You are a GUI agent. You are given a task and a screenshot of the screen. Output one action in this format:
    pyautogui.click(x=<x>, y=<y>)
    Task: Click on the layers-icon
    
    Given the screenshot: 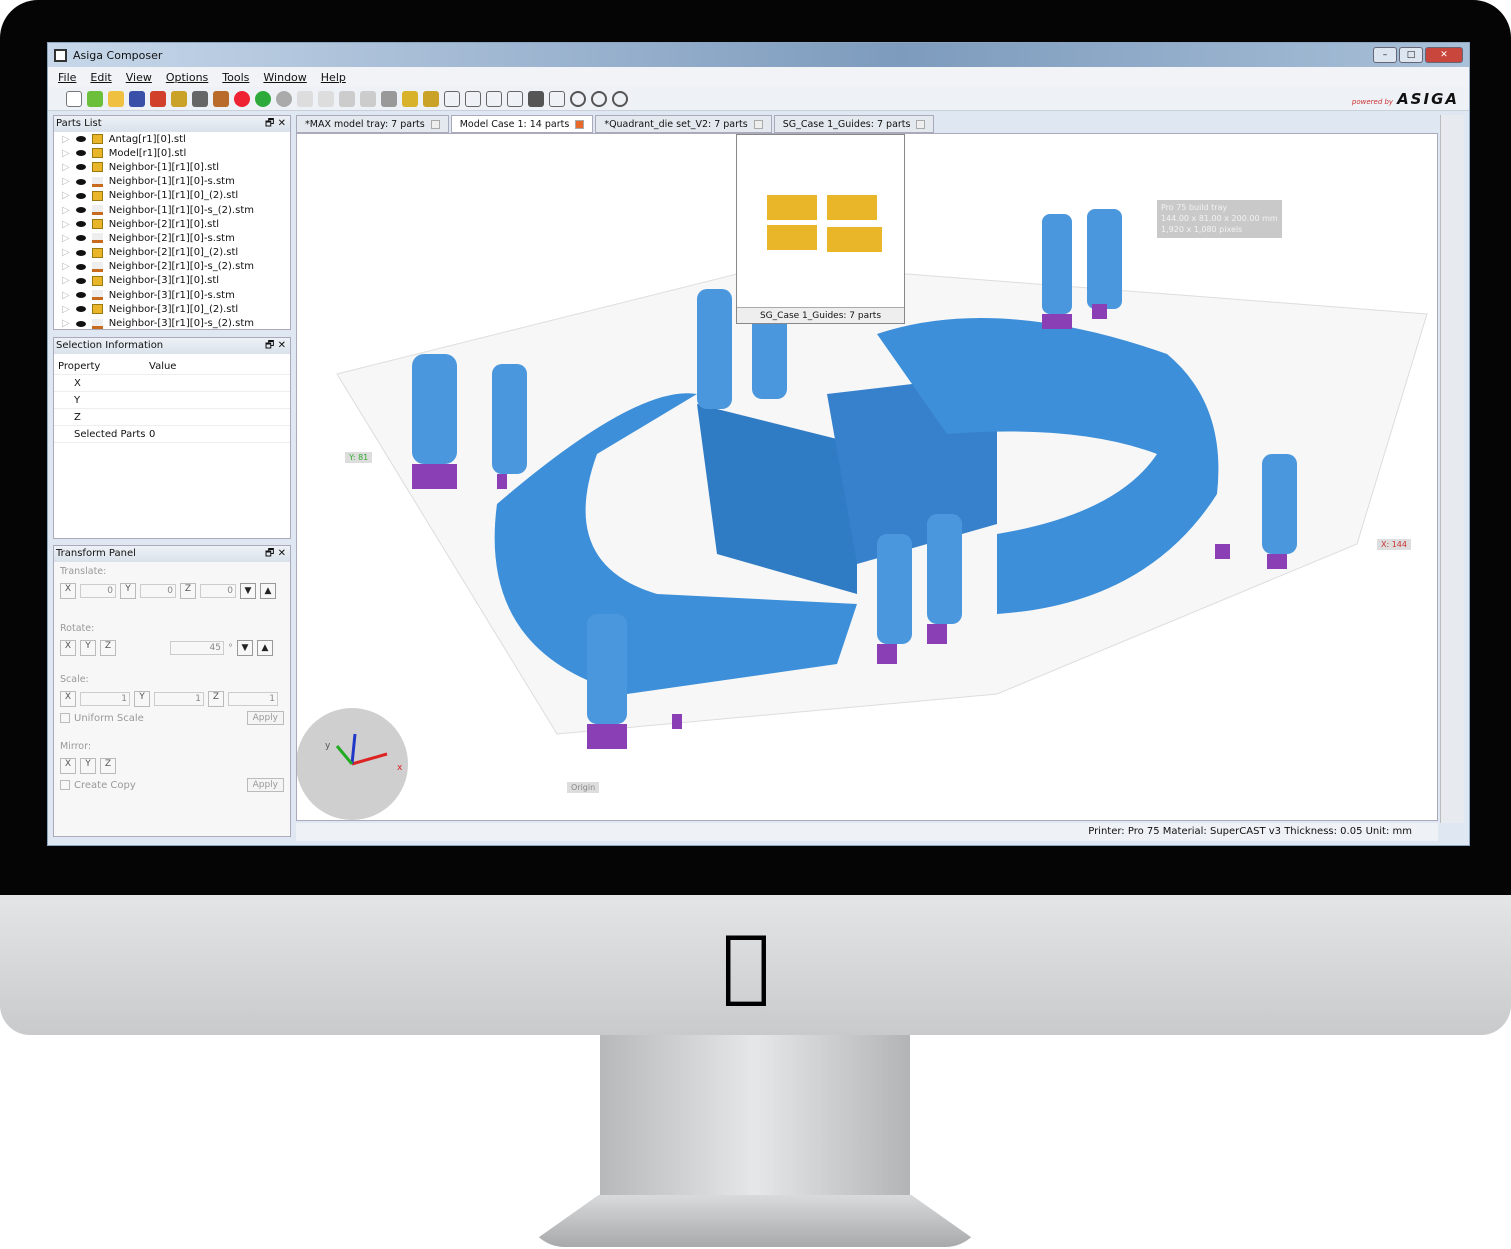 What is the action you would take?
    pyautogui.click(x=200, y=98)
    